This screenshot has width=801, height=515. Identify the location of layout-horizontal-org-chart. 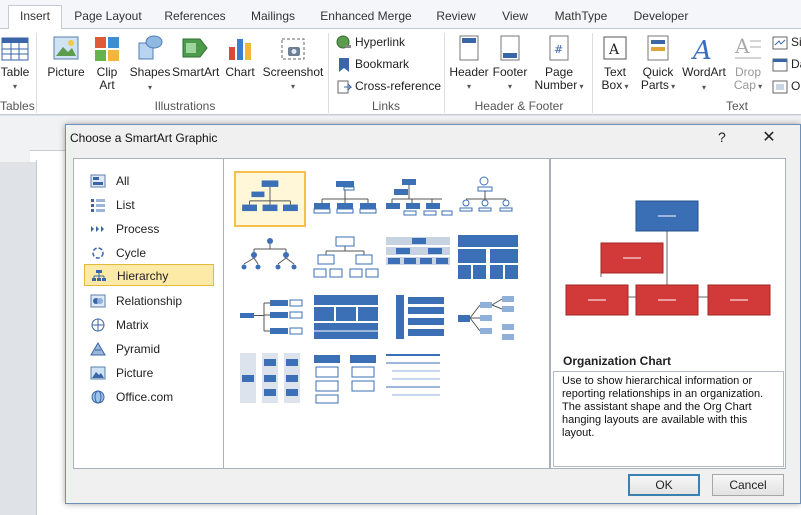
(270, 319).